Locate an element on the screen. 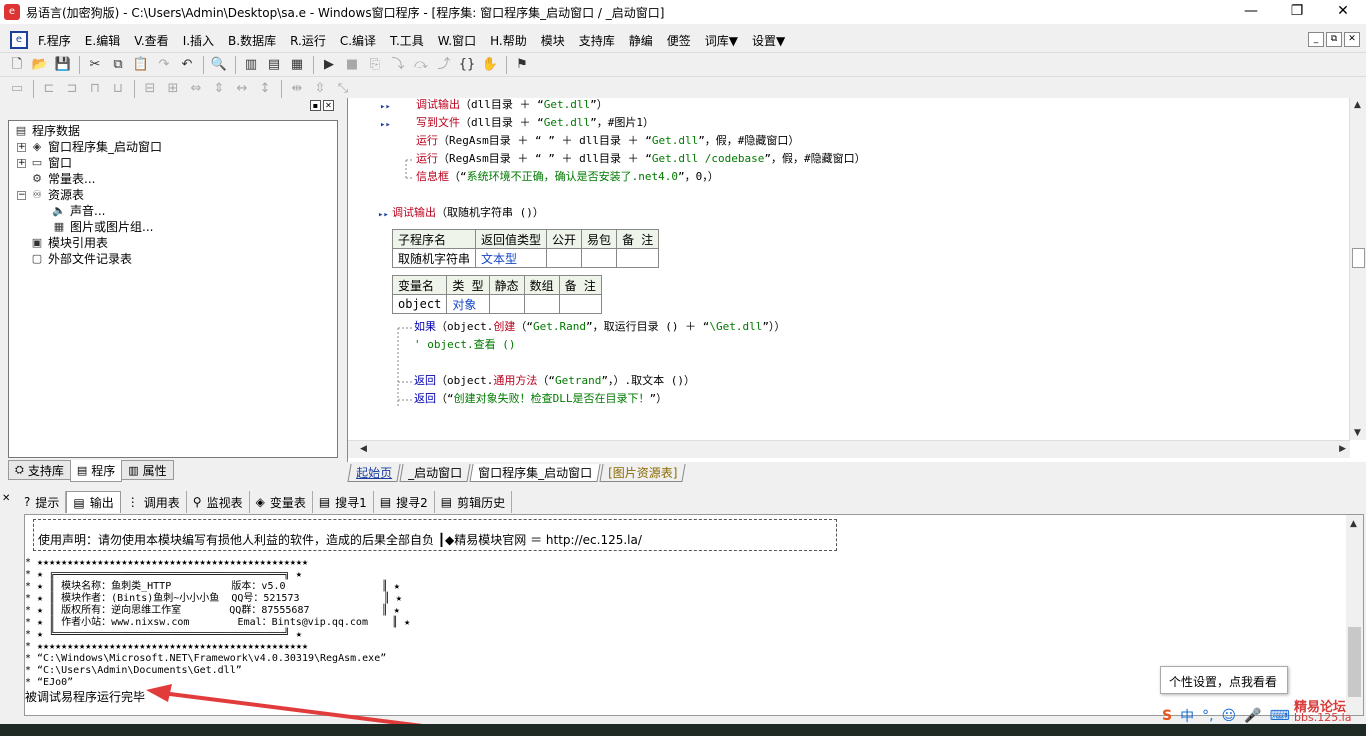 This screenshot has height=736, width=1366. braces-icon: {} is located at coordinates (467, 65).